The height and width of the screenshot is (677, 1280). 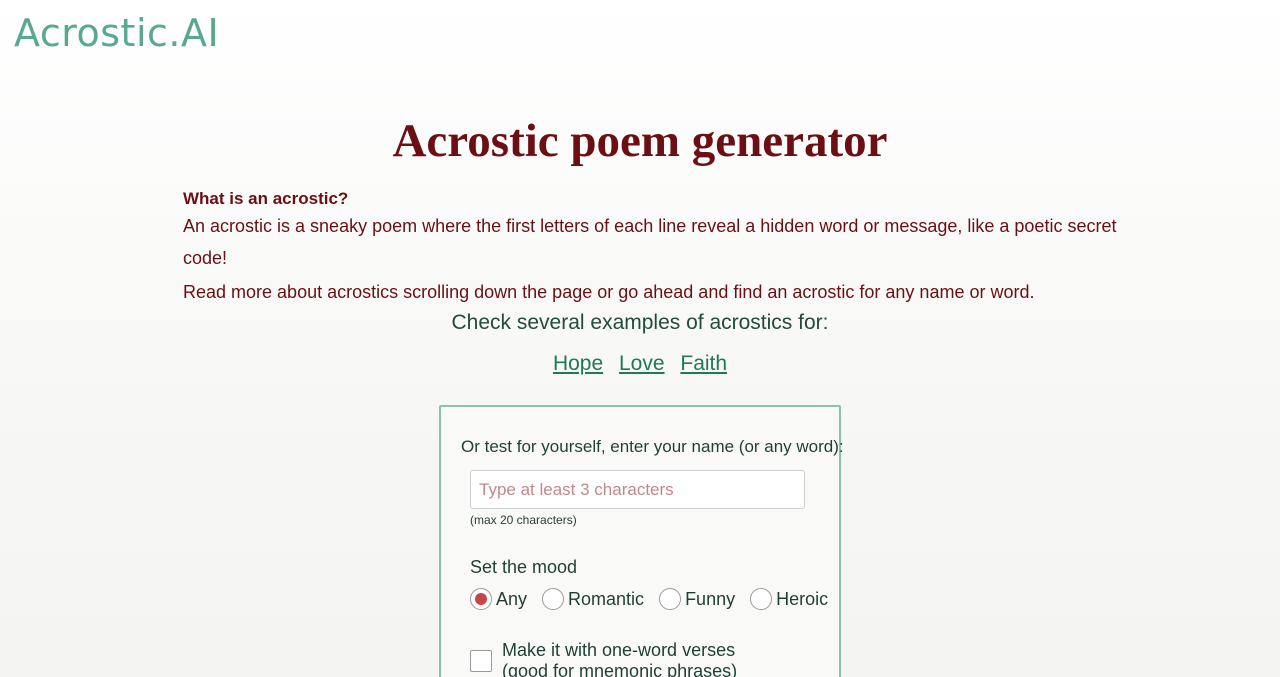 What do you see at coordinates (637, 489) in the screenshot?
I see `name-input` at bounding box center [637, 489].